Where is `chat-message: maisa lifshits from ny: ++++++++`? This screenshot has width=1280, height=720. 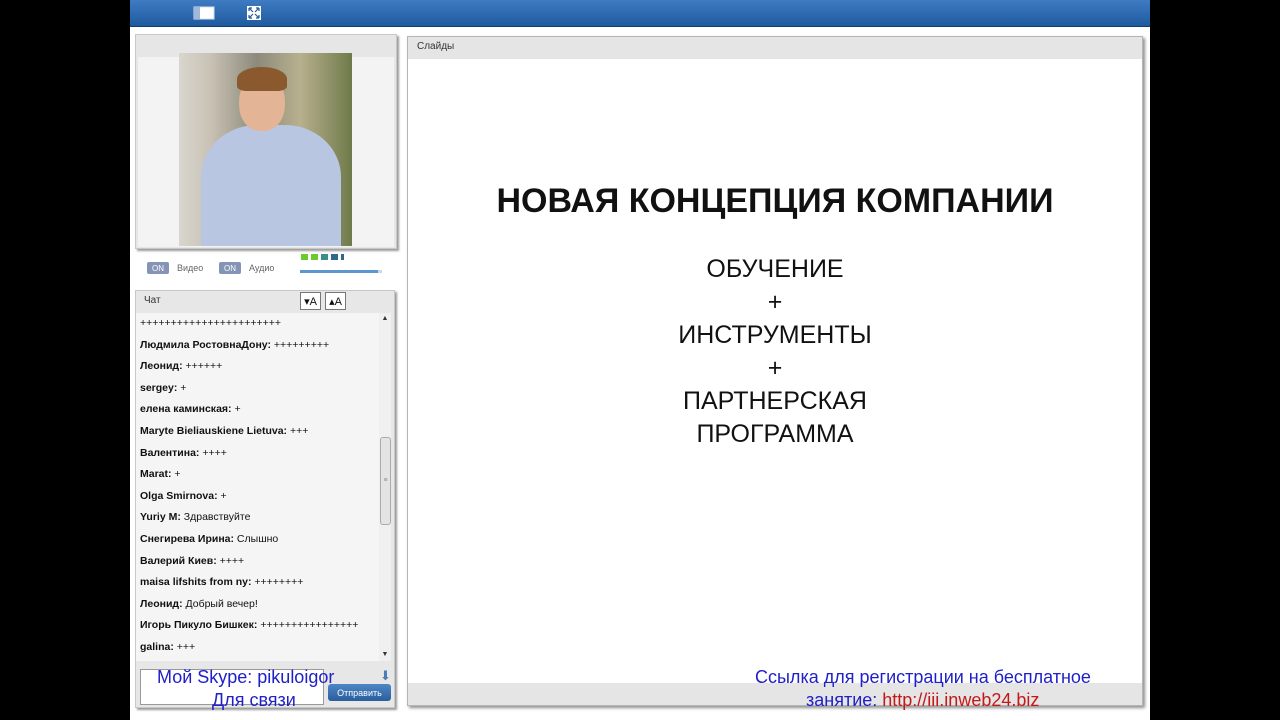 chat-message: maisa lifshits from ny: ++++++++ is located at coordinates (221, 582).